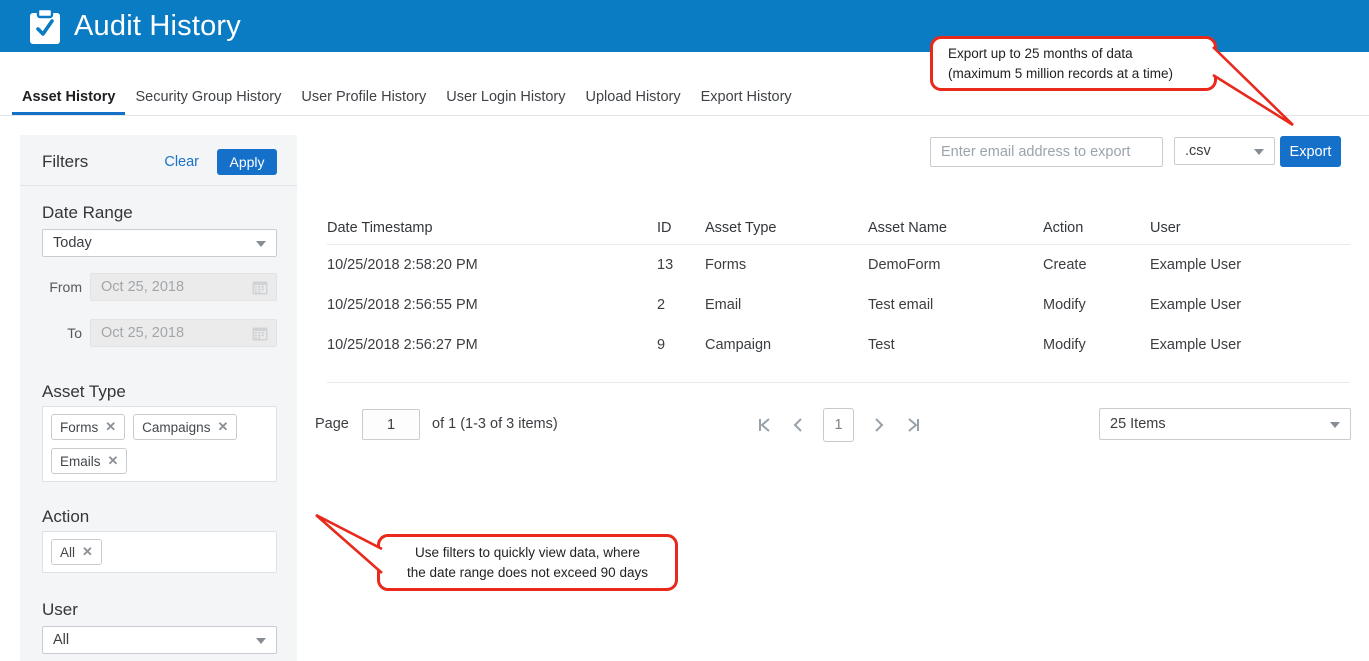 Image resolution: width=1369 pixels, height=661 pixels. What do you see at coordinates (87, 212) in the screenshot?
I see `date-range-label: Date Range` at bounding box center [87, 212].